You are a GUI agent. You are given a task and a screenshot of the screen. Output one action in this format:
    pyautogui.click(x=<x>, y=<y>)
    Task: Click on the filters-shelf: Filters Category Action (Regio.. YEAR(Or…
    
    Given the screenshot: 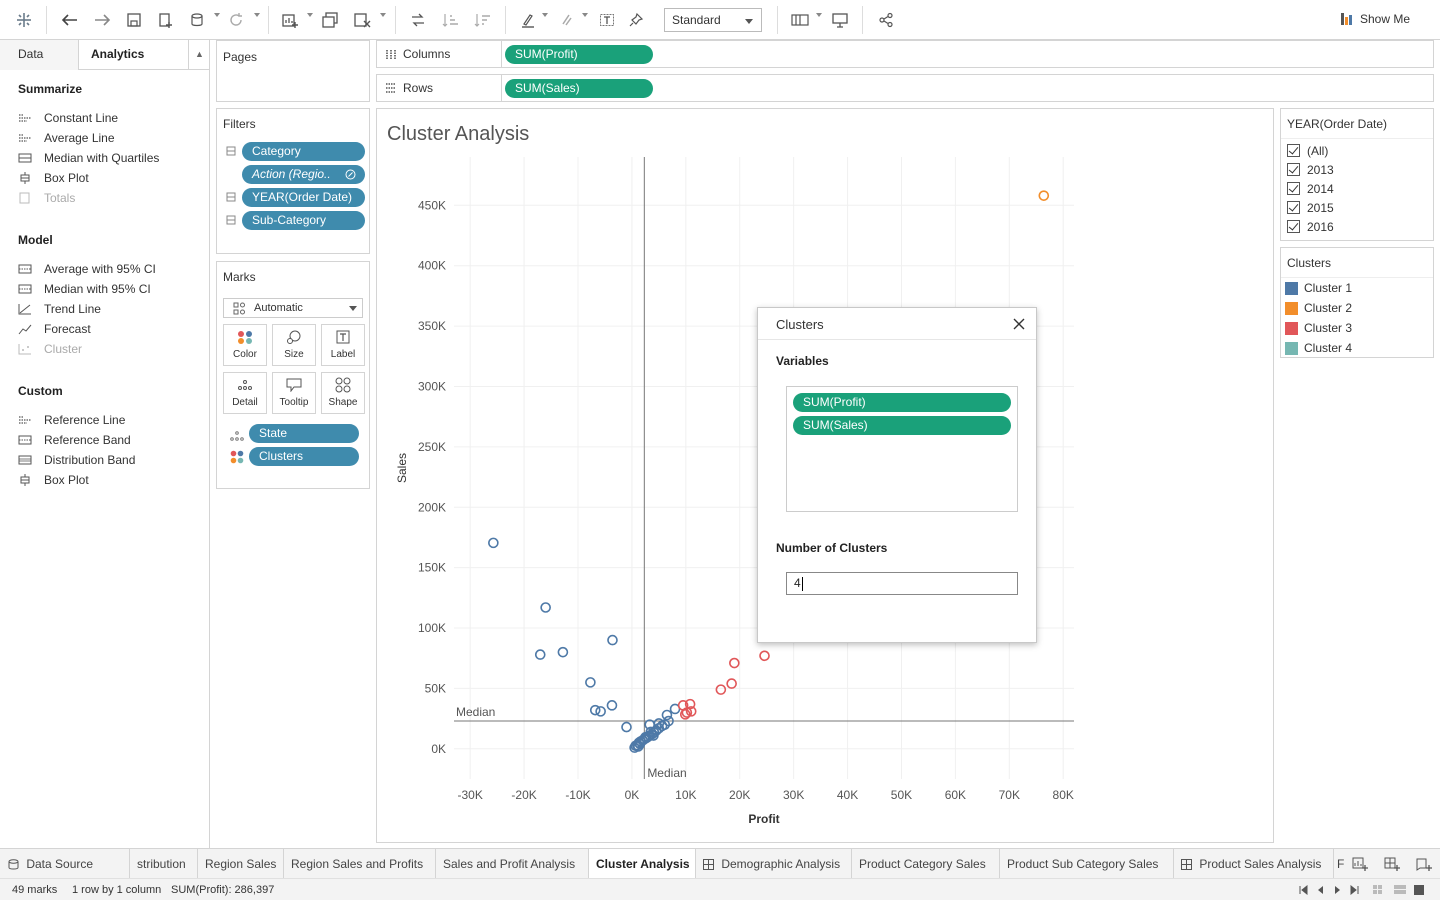 What is the action you would take?
    pyautogui.click(x=293, y=181)
    